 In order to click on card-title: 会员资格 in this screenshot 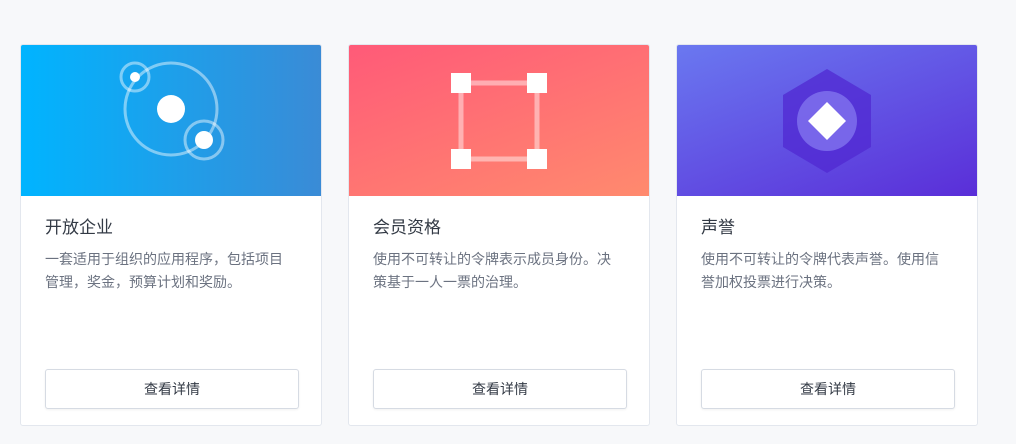, I will do `click(407, 228)`.